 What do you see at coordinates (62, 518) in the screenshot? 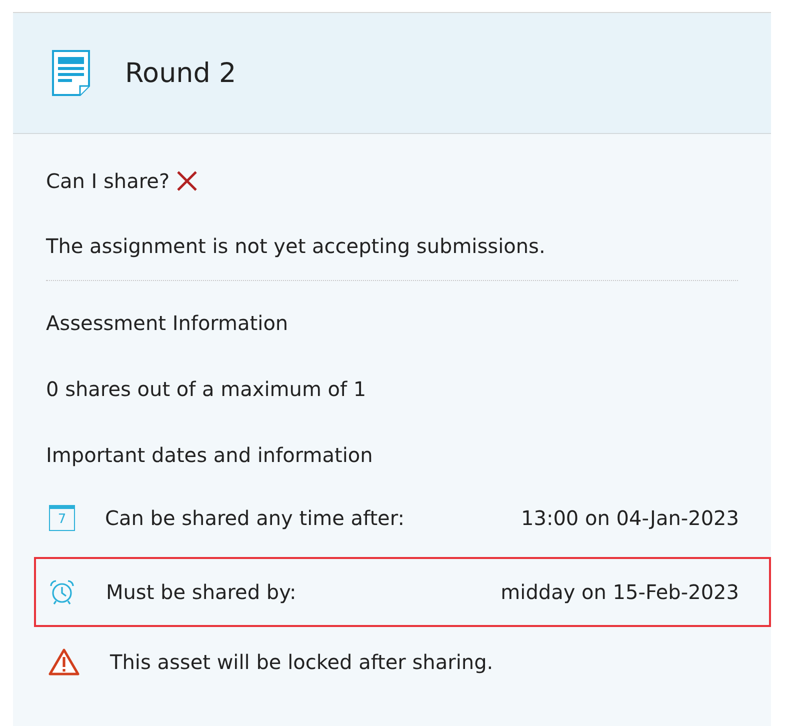
I see `calendar-icon: 7` at bounding box center [62, 518].